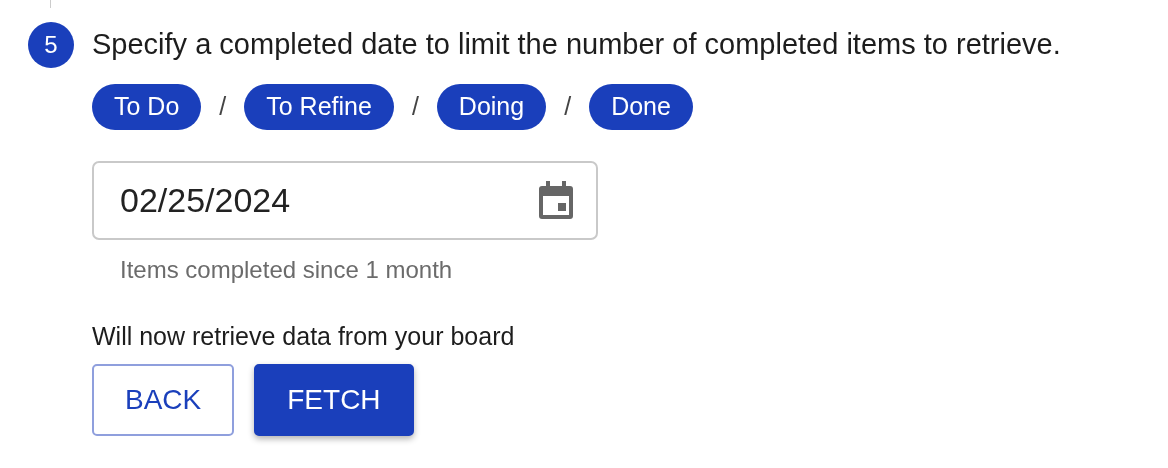 The height and width of the screenshot is (468, 1168). Describe the element at coordinates (334, 399) in the screenshot. I see `fetch-button: FETCH` at that location.